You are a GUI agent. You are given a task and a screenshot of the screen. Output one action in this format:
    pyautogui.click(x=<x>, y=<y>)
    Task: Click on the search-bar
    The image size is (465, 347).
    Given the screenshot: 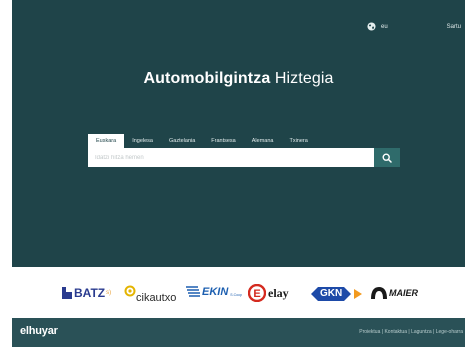 What is the action you would take?
    pyautogui.click(x=244, y=157)
    